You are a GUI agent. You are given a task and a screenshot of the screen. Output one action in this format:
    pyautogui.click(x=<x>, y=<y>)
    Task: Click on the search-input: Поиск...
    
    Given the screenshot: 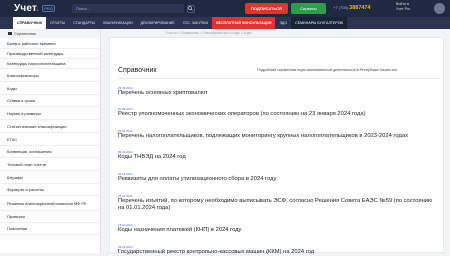 What is the action you would take?
    pyautogui.click(x=127, y=8)
    